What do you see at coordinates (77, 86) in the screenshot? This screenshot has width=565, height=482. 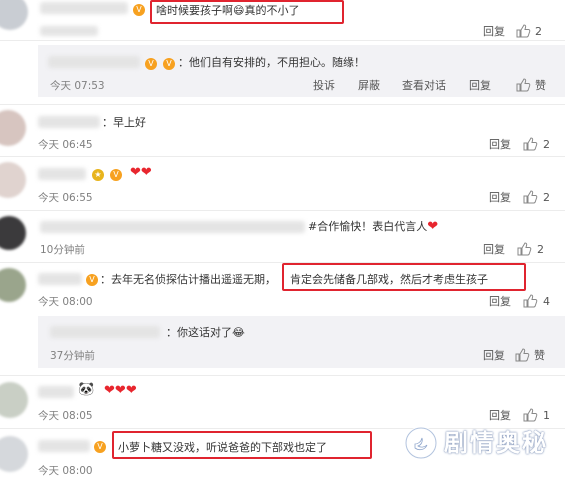 I see `comment-time: 今天 07:53` at bounding box center [77, 86].